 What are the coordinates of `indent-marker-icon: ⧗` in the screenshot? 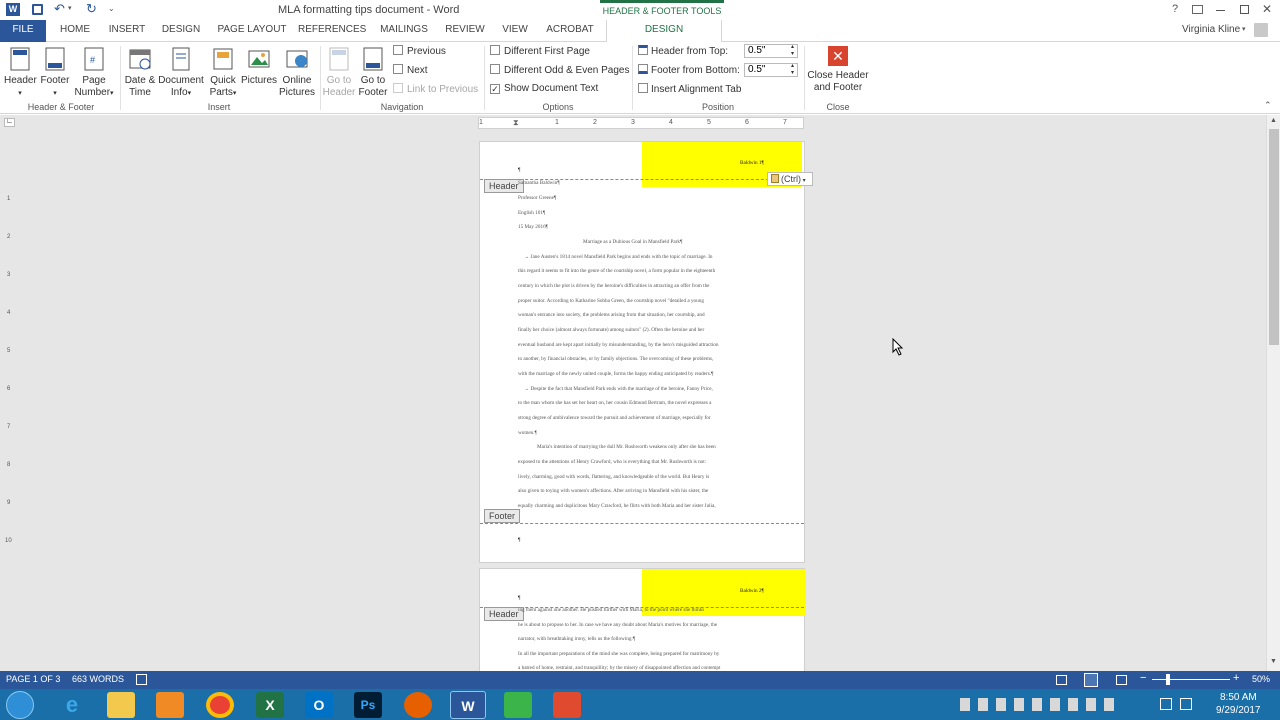 It's located at (516, 123).